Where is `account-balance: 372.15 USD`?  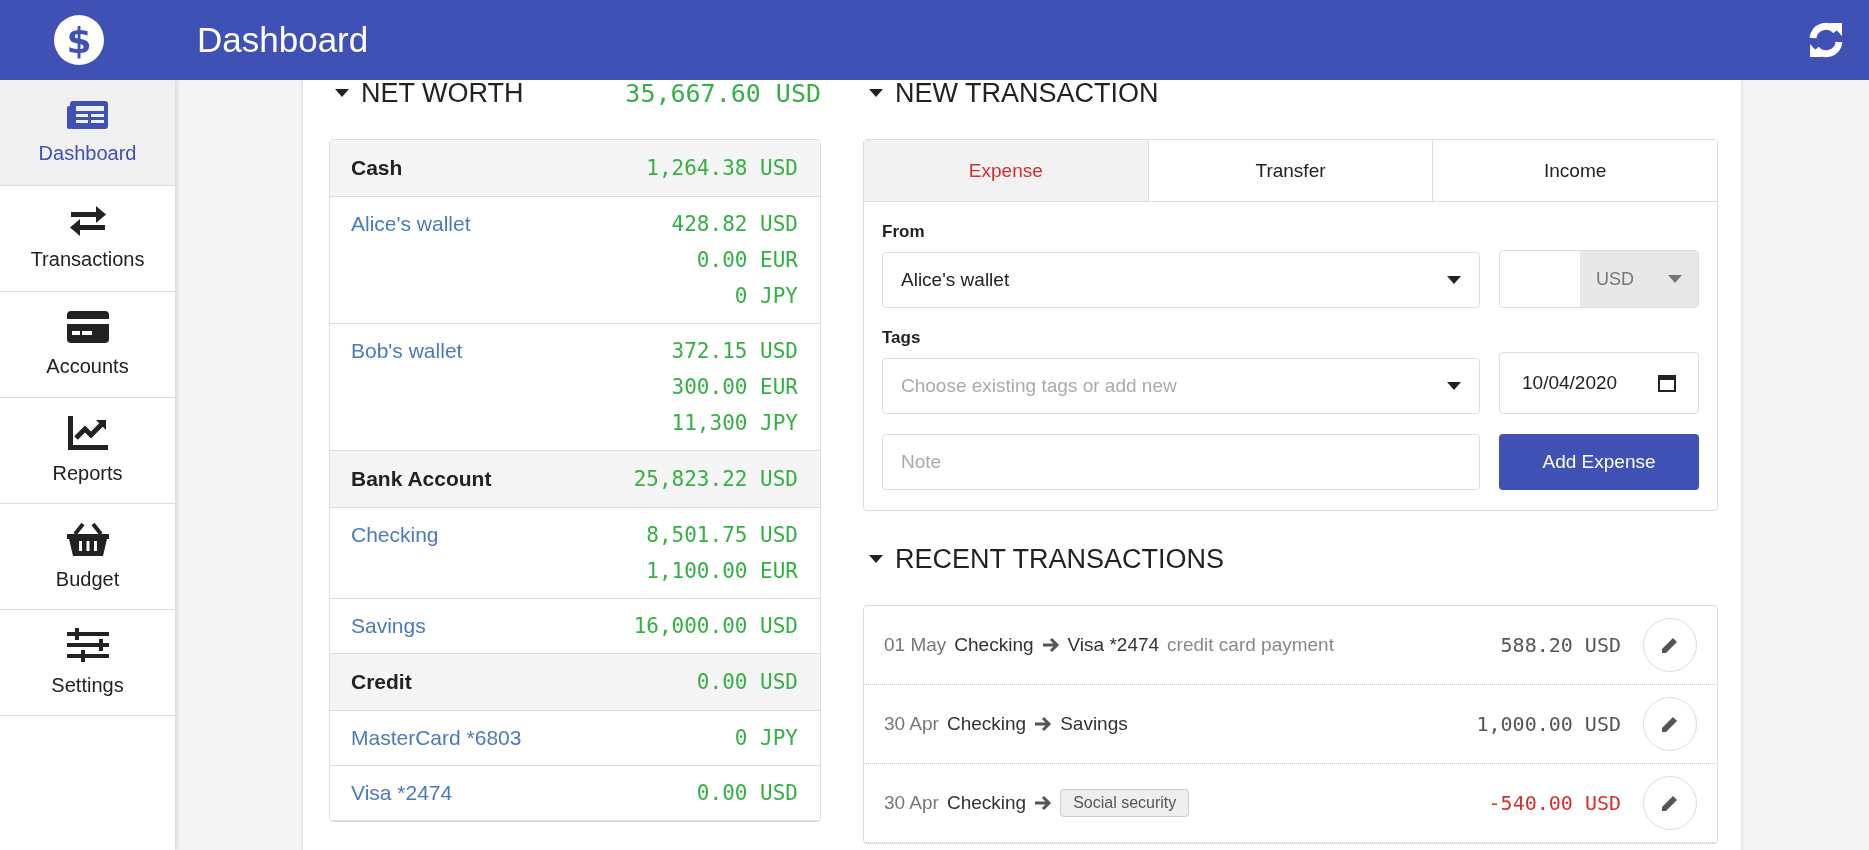
account-balance: 372.15 USD is located at coordinates (734, 351).